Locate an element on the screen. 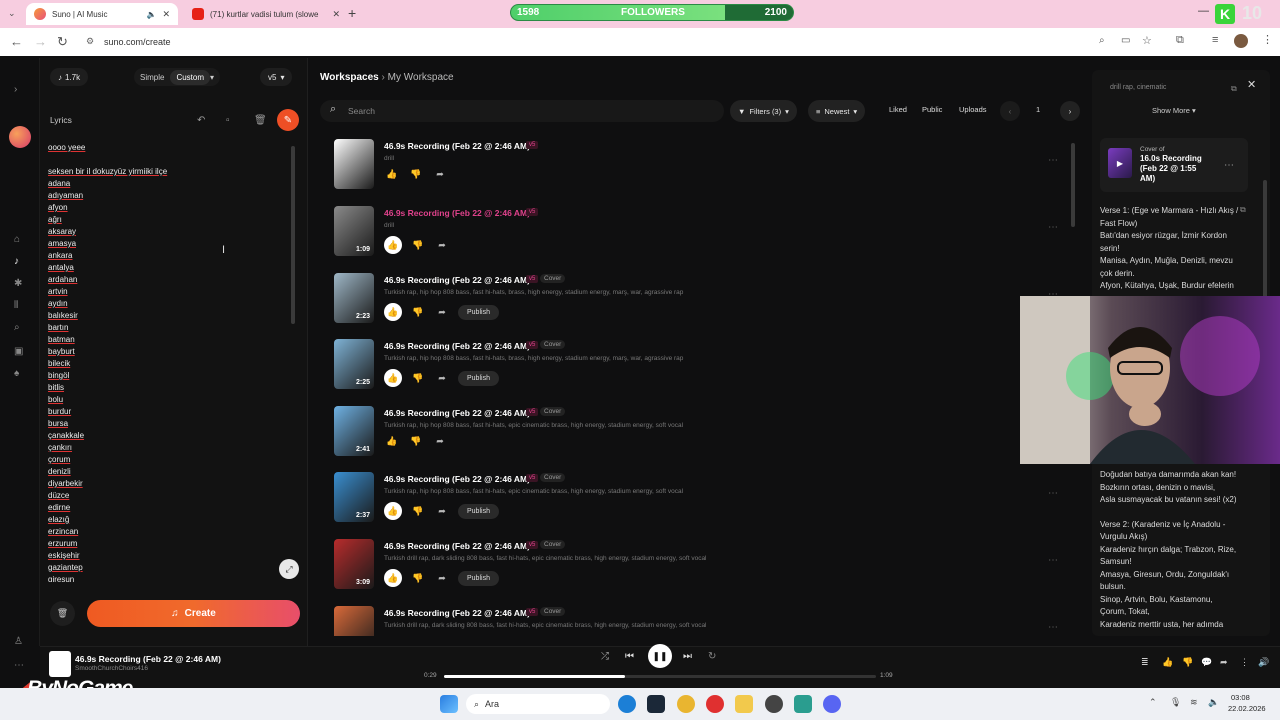 This screenshot has width=1280, height=720. shuffle-icon: ⤮ is located at coordinates (605, 656).